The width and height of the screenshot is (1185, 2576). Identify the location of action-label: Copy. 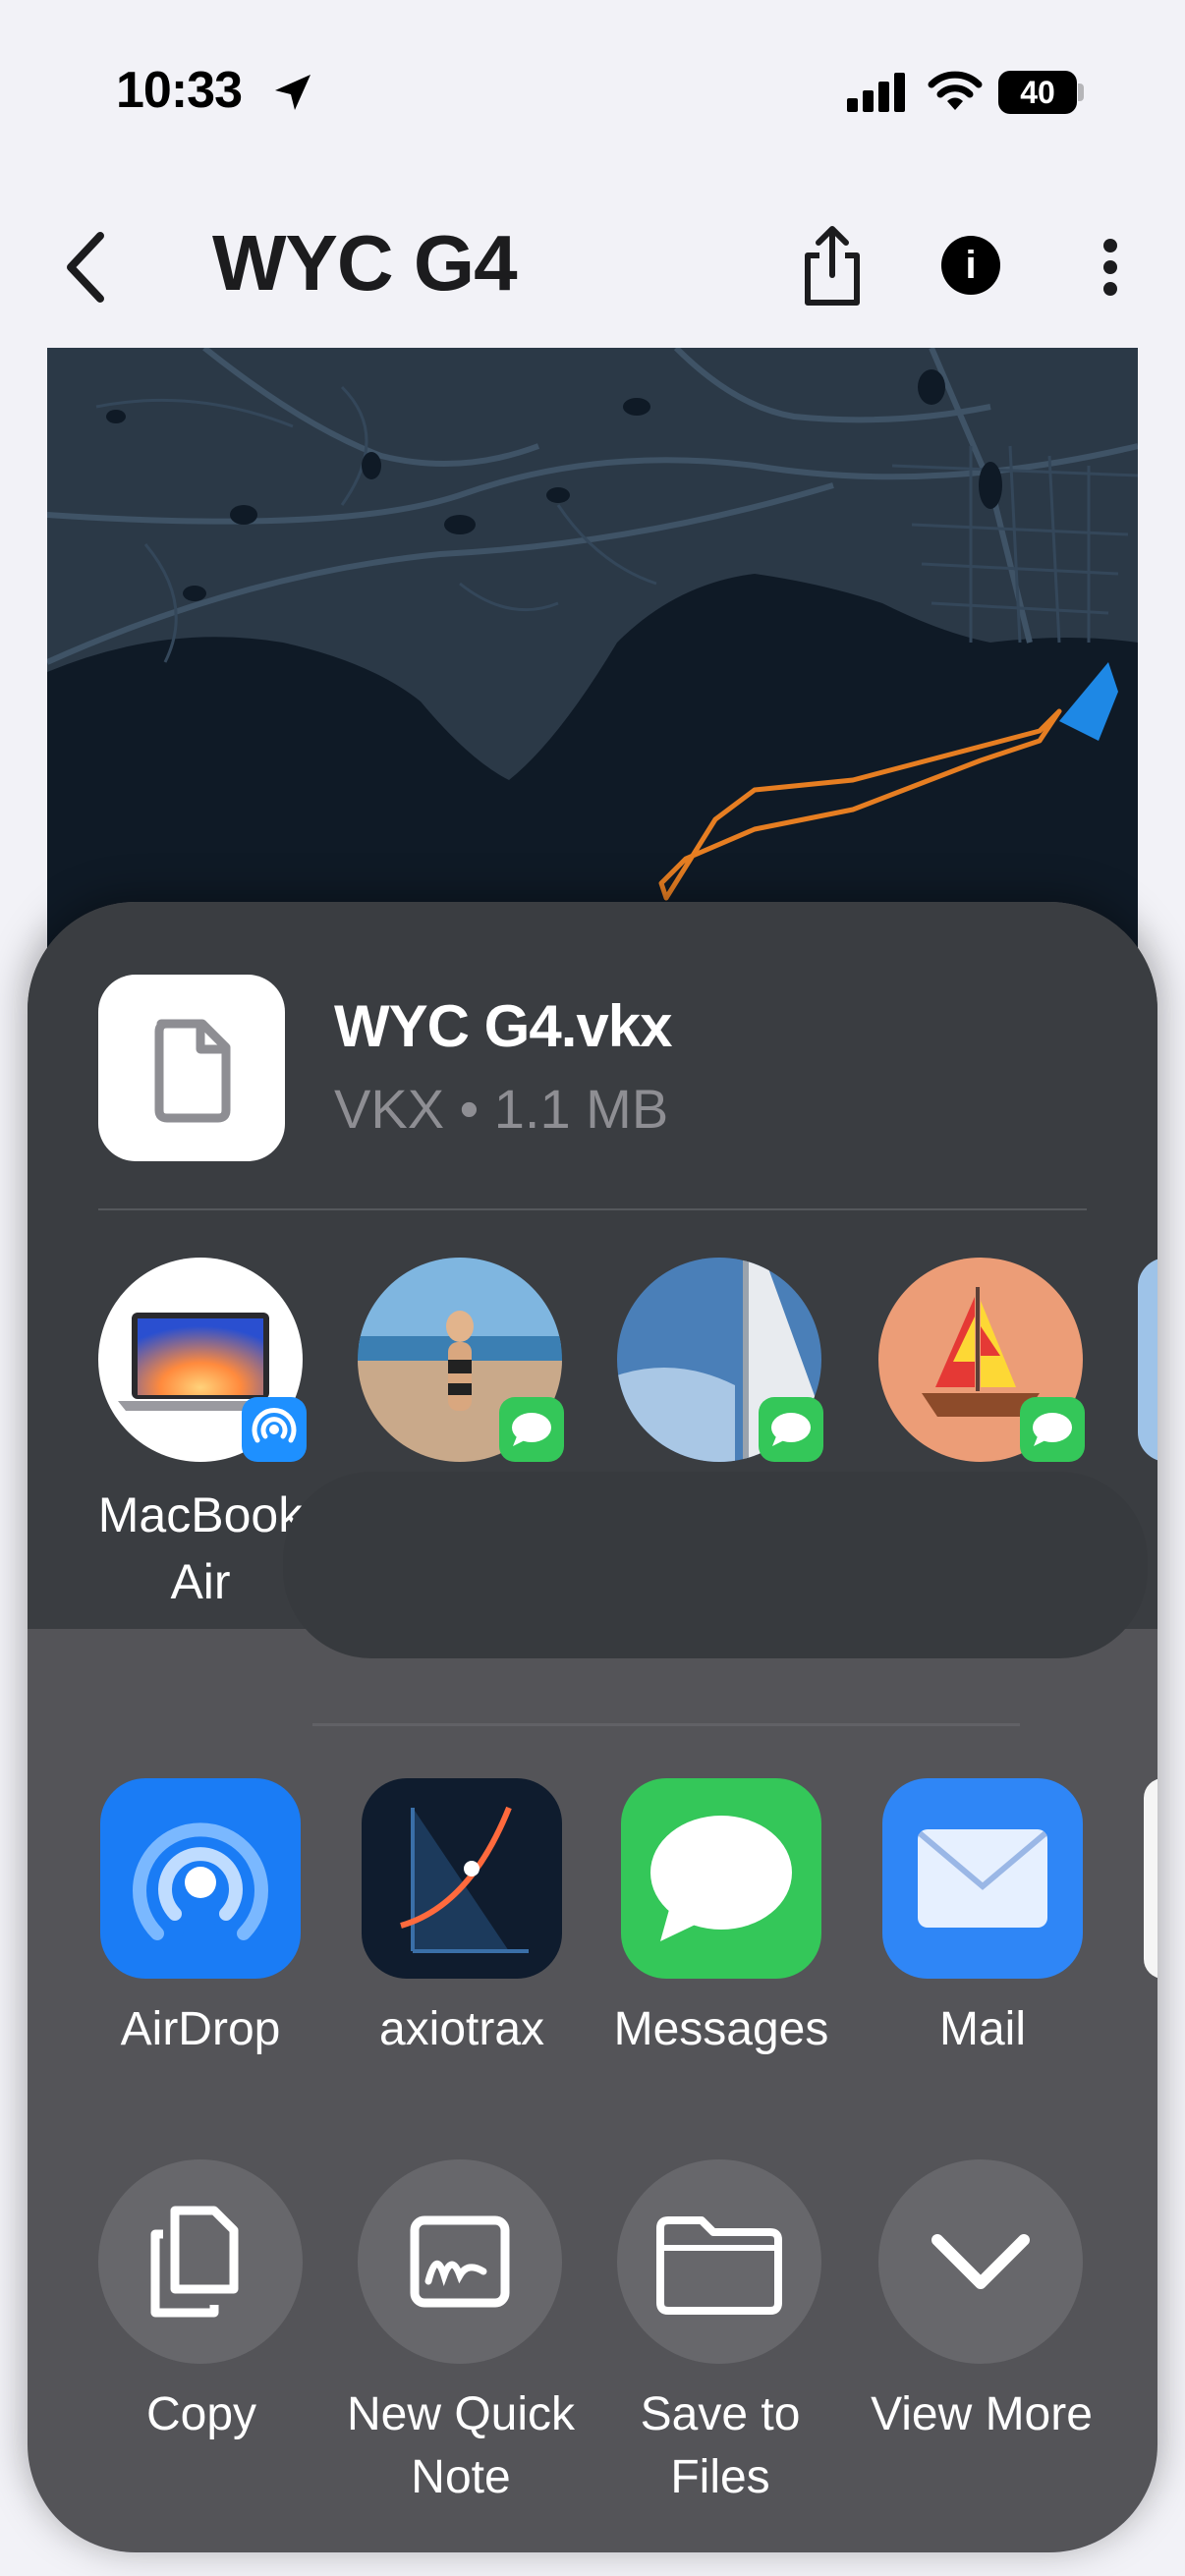
(201, 2414).